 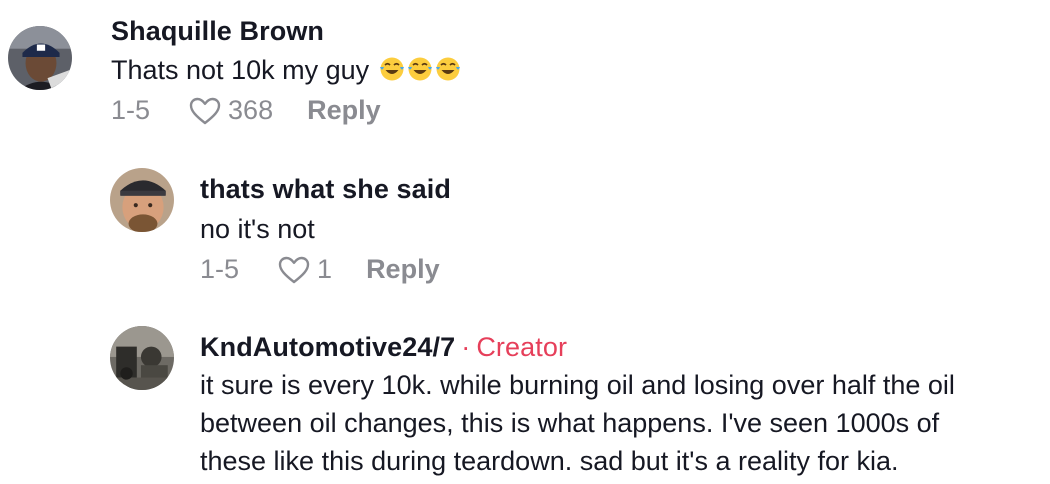 What do you see at coordinates (522, 347) in the screenshot?
I see `creator-badge: Creator` at bounding box center [522, 347].